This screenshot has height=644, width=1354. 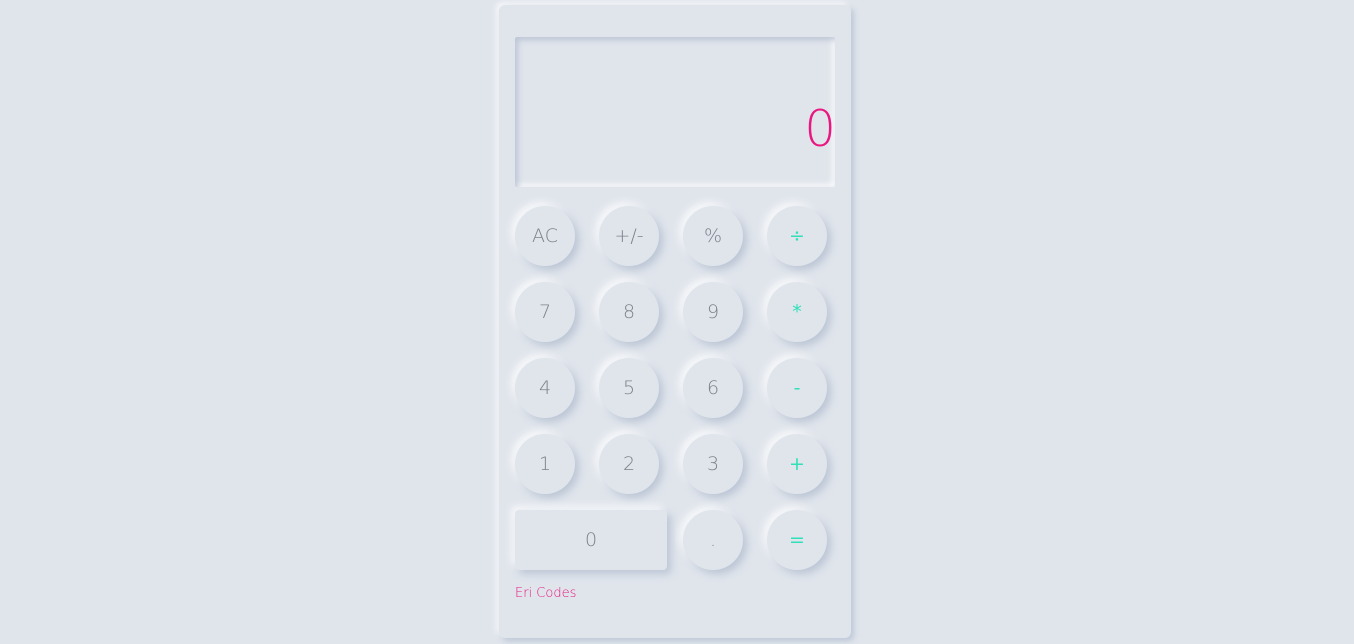 I want to click on digit-5-button: 5, so click(x=629, y=388).